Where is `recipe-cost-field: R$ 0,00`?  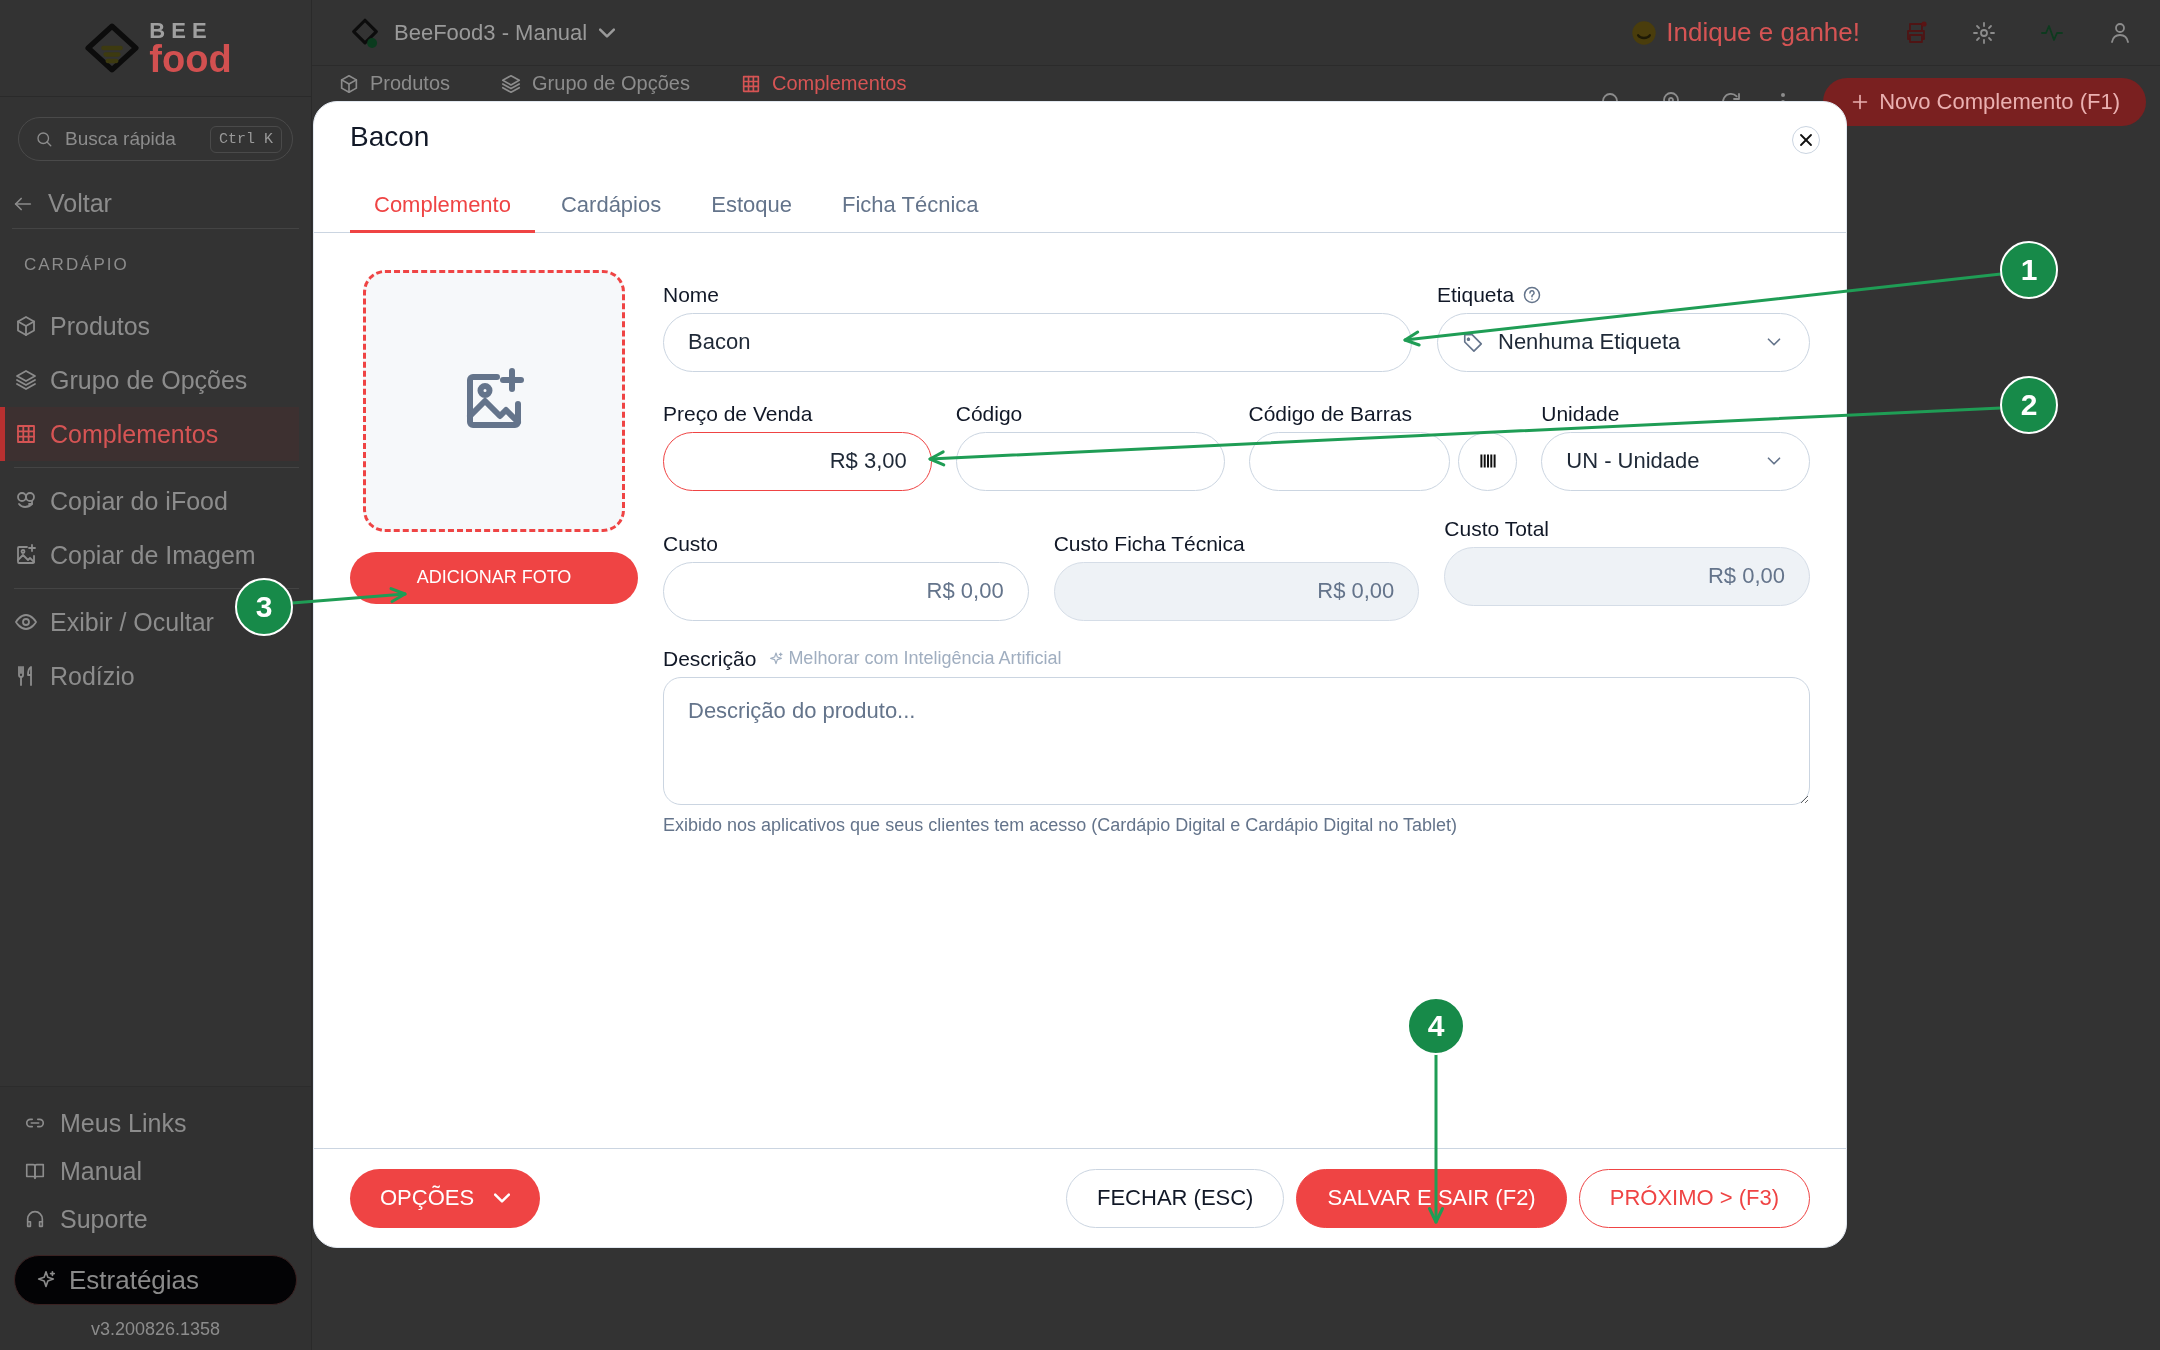
recipe-cost-field: R$ 0,00 is located at coordinates (1236, 591).